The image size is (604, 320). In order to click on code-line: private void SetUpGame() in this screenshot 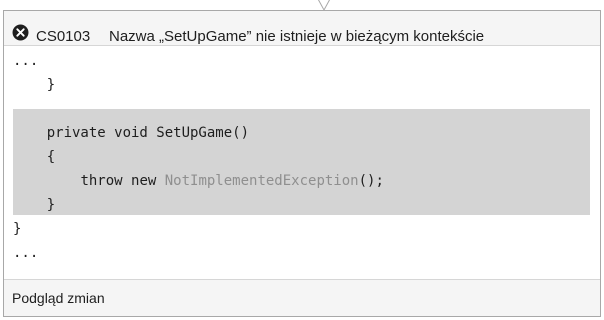, I will do `click(148, 133)`.